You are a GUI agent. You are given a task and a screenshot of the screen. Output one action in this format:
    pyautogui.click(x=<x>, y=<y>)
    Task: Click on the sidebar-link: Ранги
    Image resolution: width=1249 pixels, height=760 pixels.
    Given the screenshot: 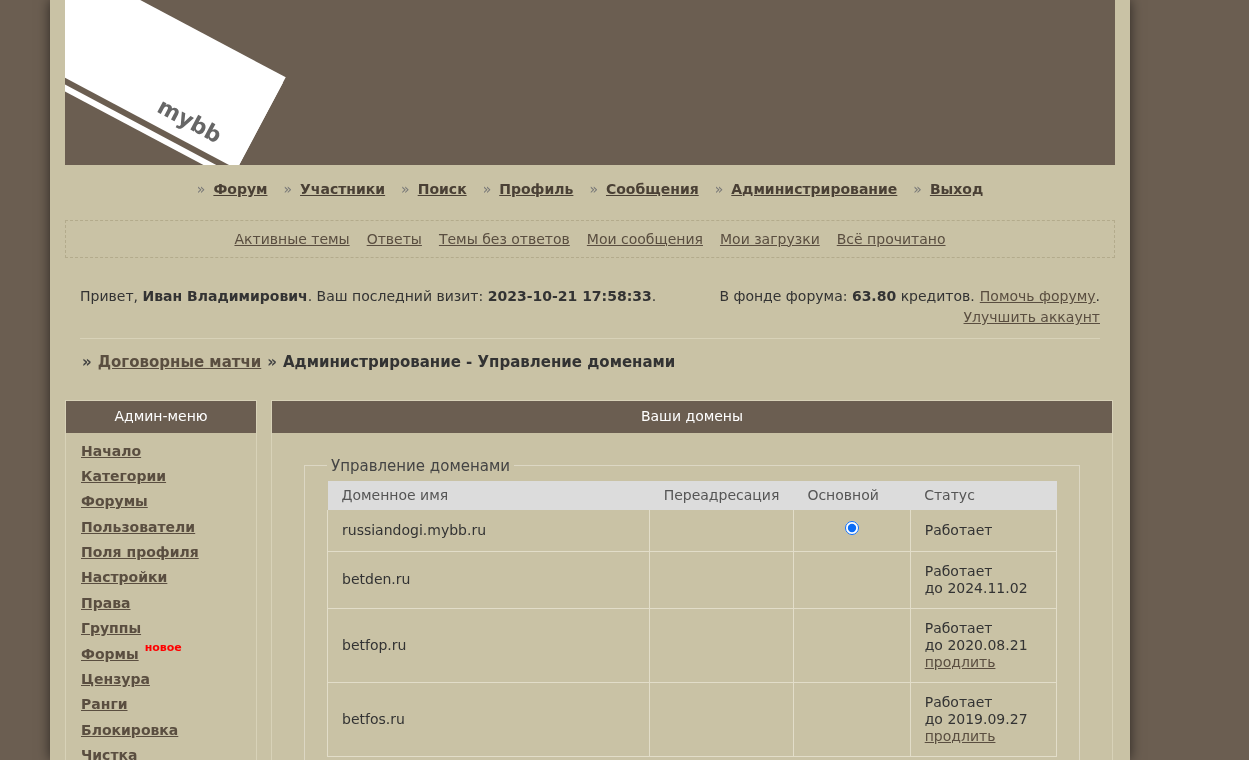 What is the action you would take?
    pyautogui.click(x=104, y=705)
    